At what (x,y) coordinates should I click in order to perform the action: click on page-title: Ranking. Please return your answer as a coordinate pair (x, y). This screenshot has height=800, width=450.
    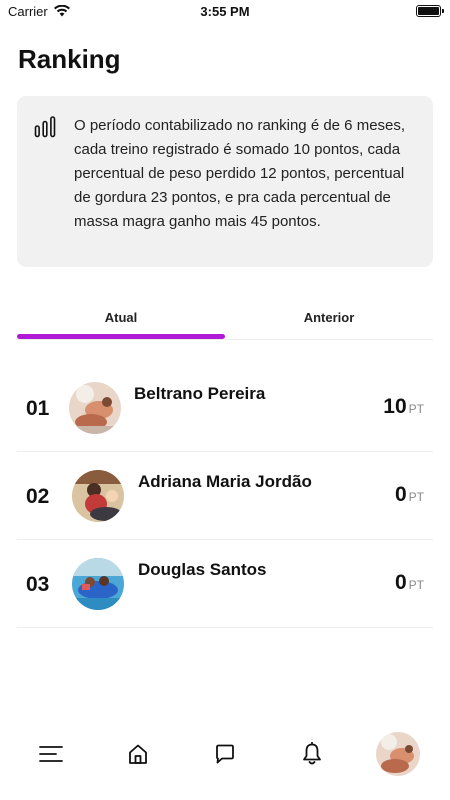
    Looking at the image, I should click on (69, 59).